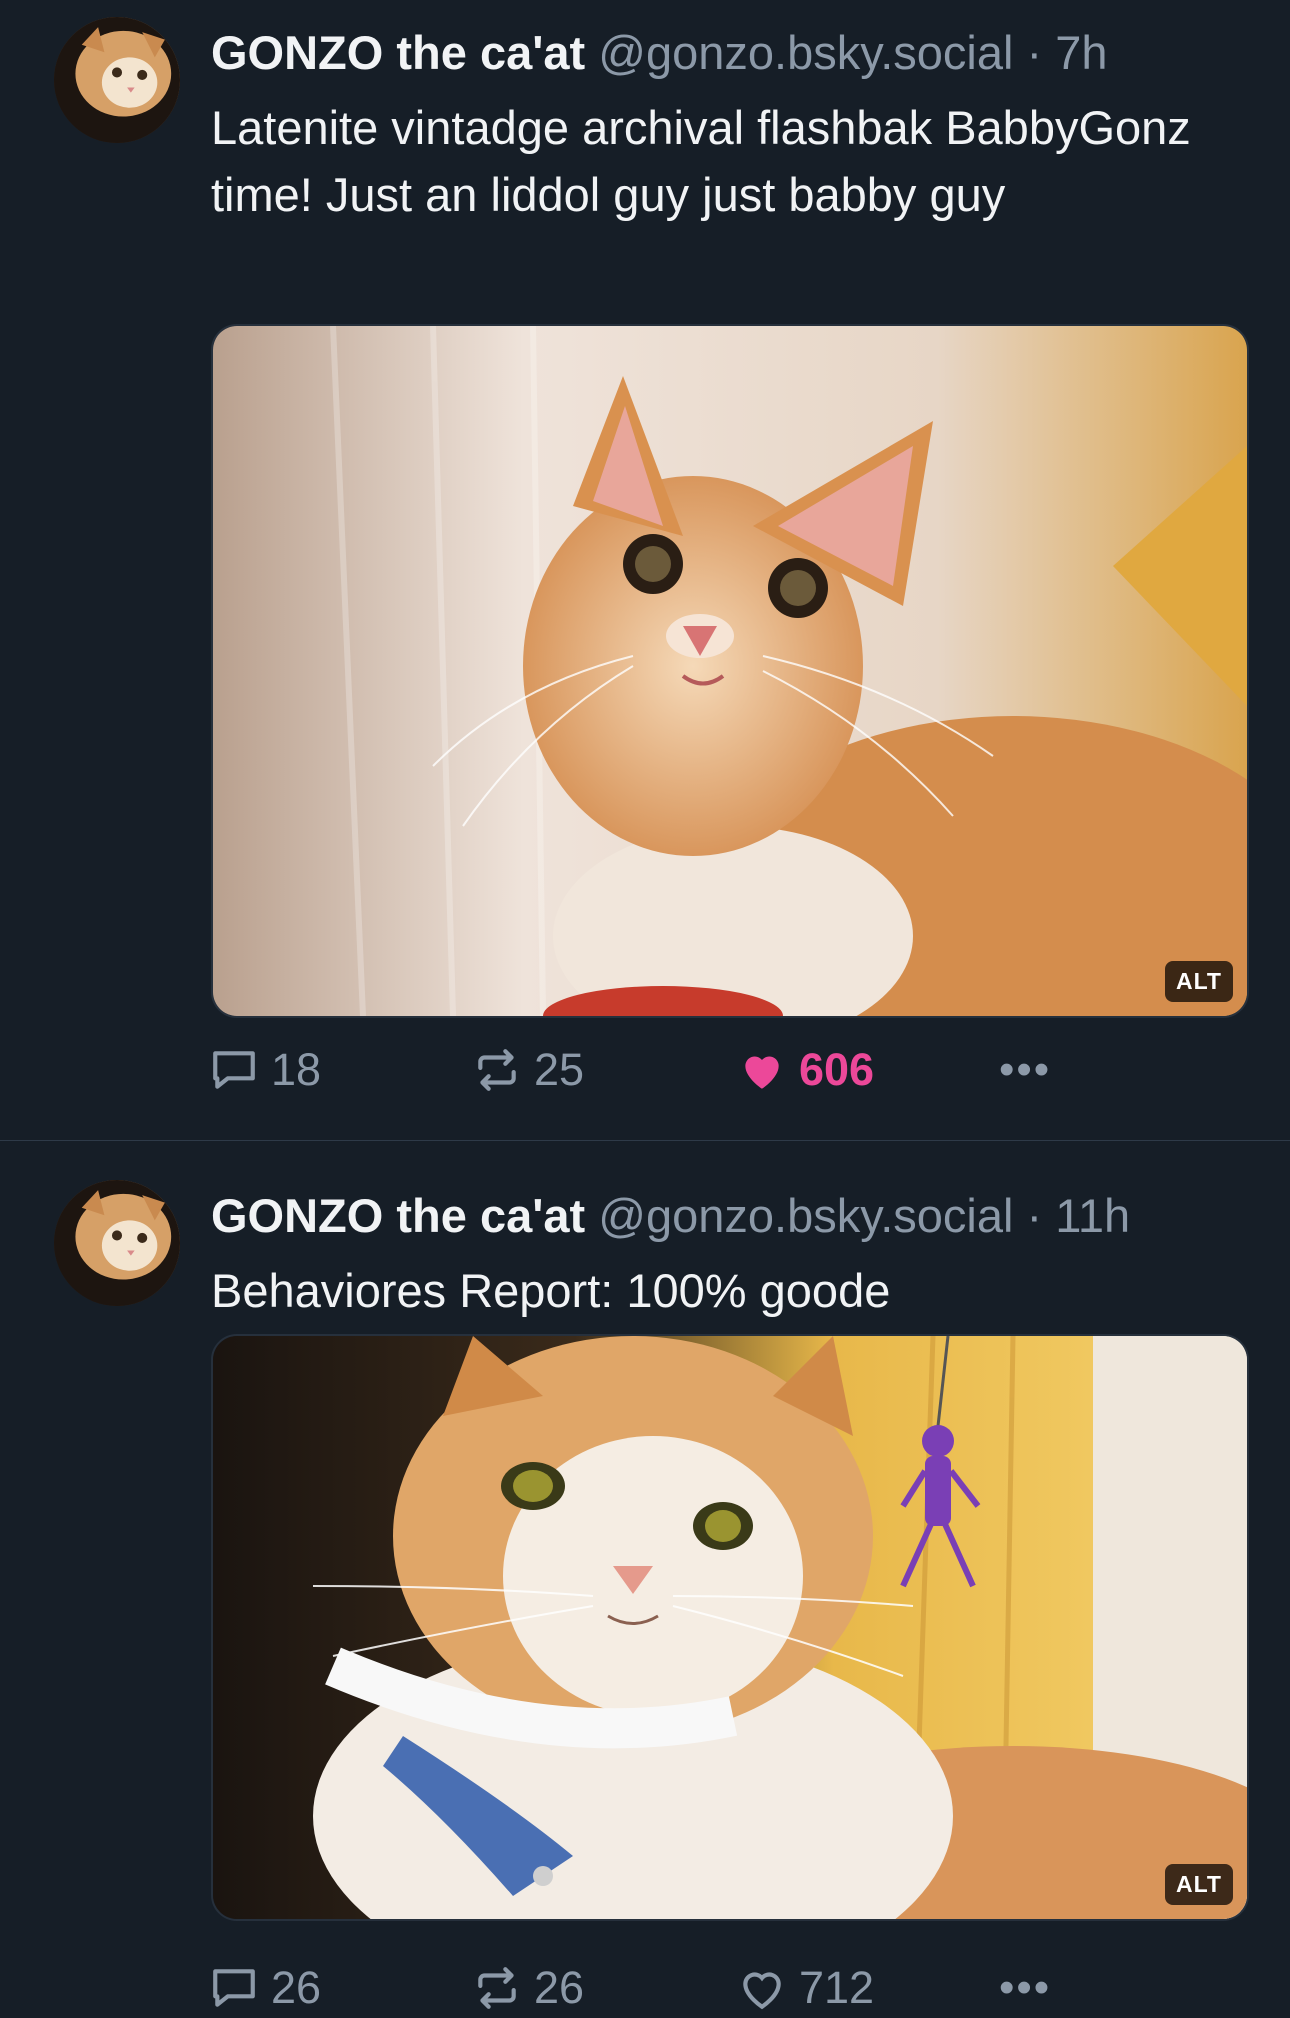  I want to click on like-button: 712, so click(805, 1988).